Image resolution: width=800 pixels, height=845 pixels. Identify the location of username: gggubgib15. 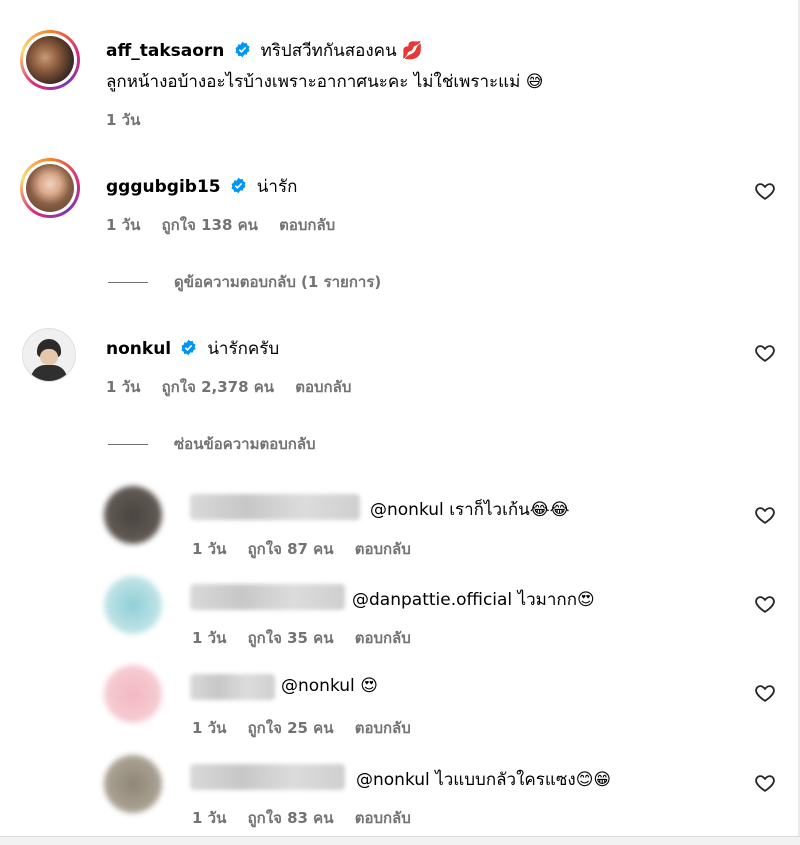
(163, 187).